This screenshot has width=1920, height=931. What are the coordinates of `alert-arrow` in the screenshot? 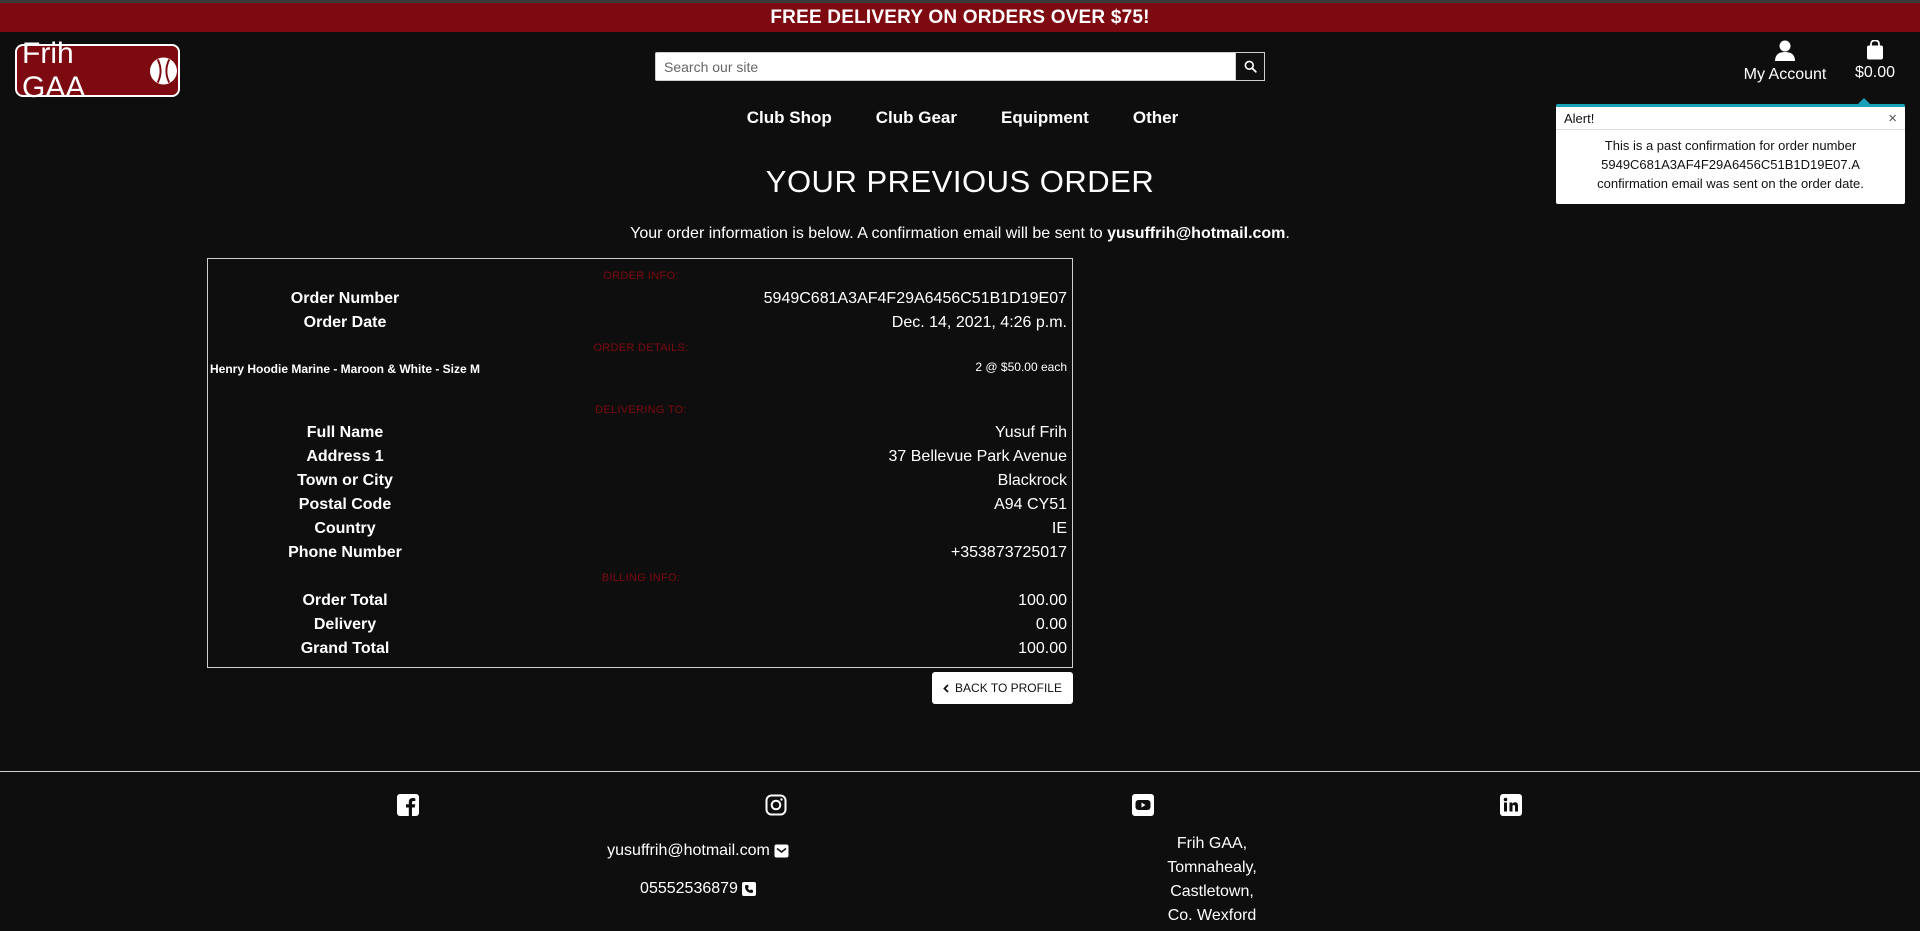 It's located at (1864, 101).